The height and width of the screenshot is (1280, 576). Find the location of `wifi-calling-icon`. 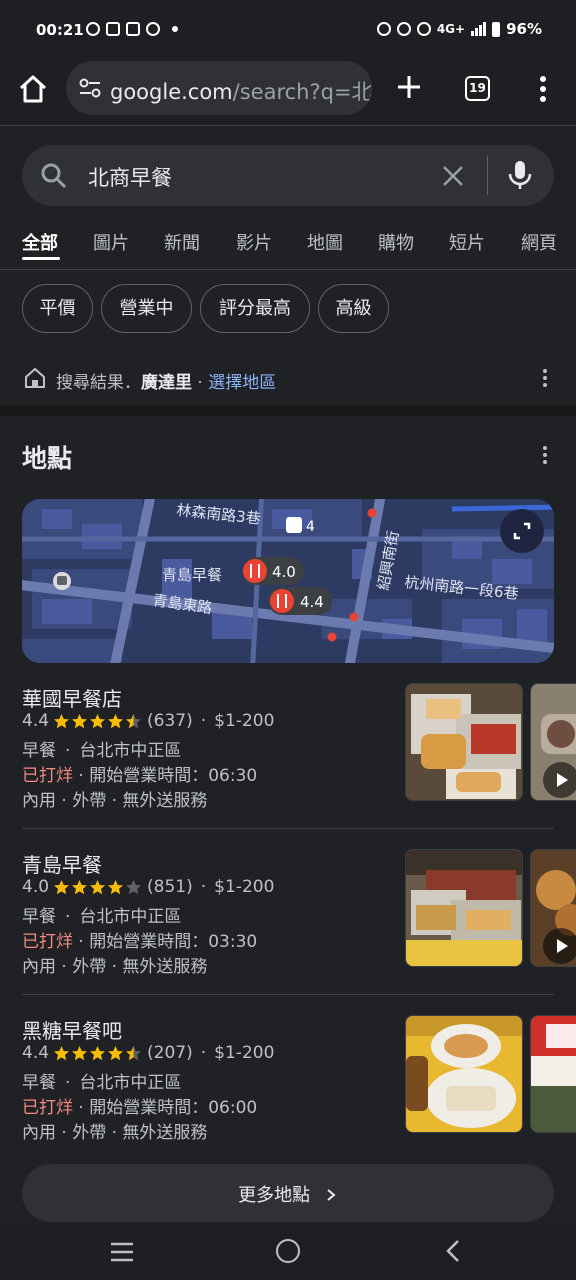

wifi-calling-icon is located at coordinates (423, 29).